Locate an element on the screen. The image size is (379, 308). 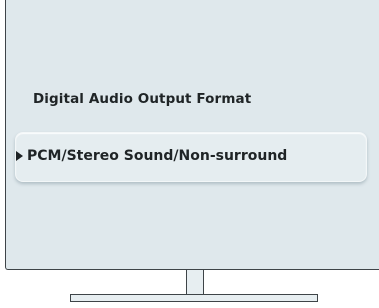
tv-stand-neck is located at coordinates (195, 282).